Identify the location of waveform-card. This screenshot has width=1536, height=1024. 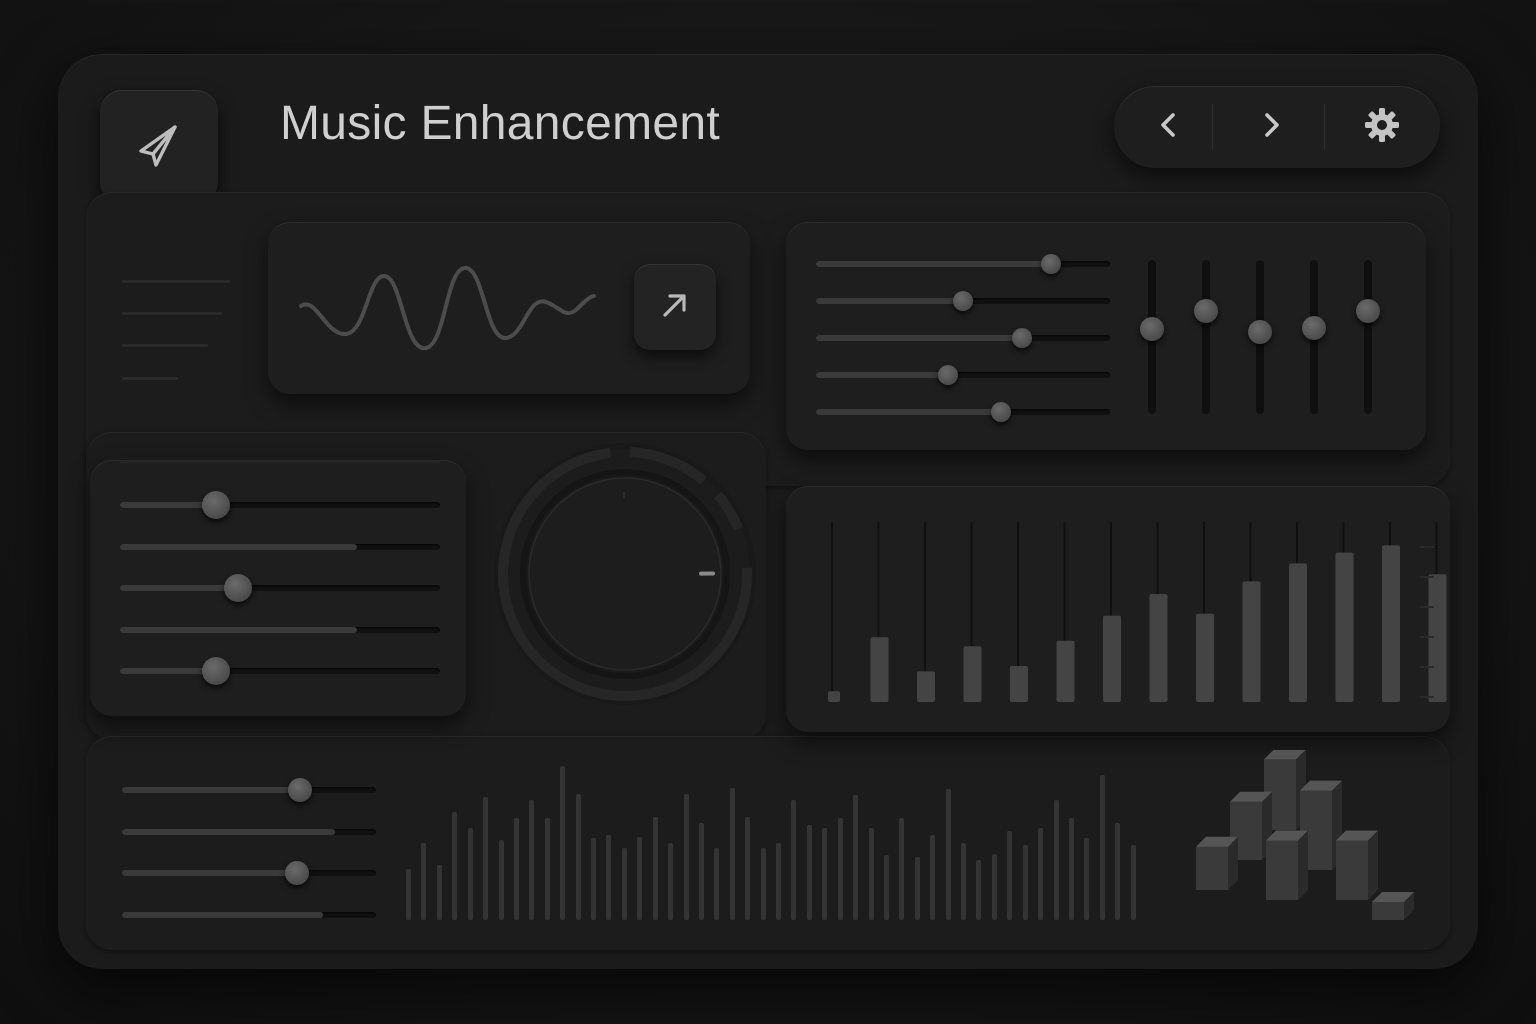
(509, 308).